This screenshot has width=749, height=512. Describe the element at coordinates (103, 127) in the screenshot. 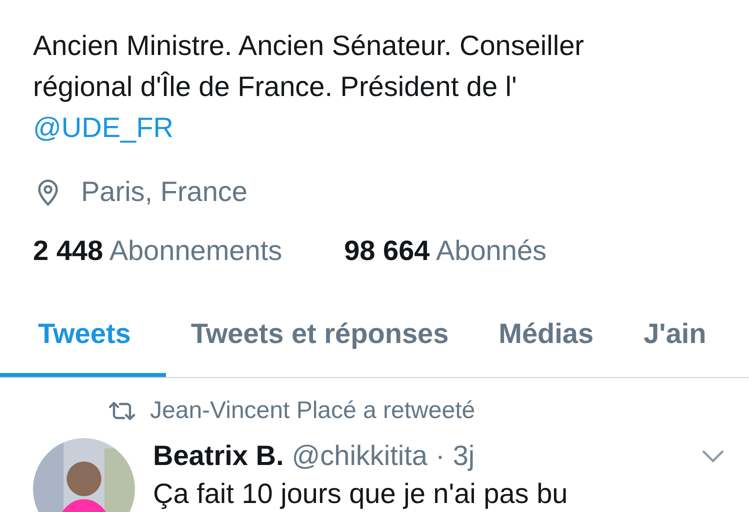

I see `mention-link: @UDE_FR` at that location.